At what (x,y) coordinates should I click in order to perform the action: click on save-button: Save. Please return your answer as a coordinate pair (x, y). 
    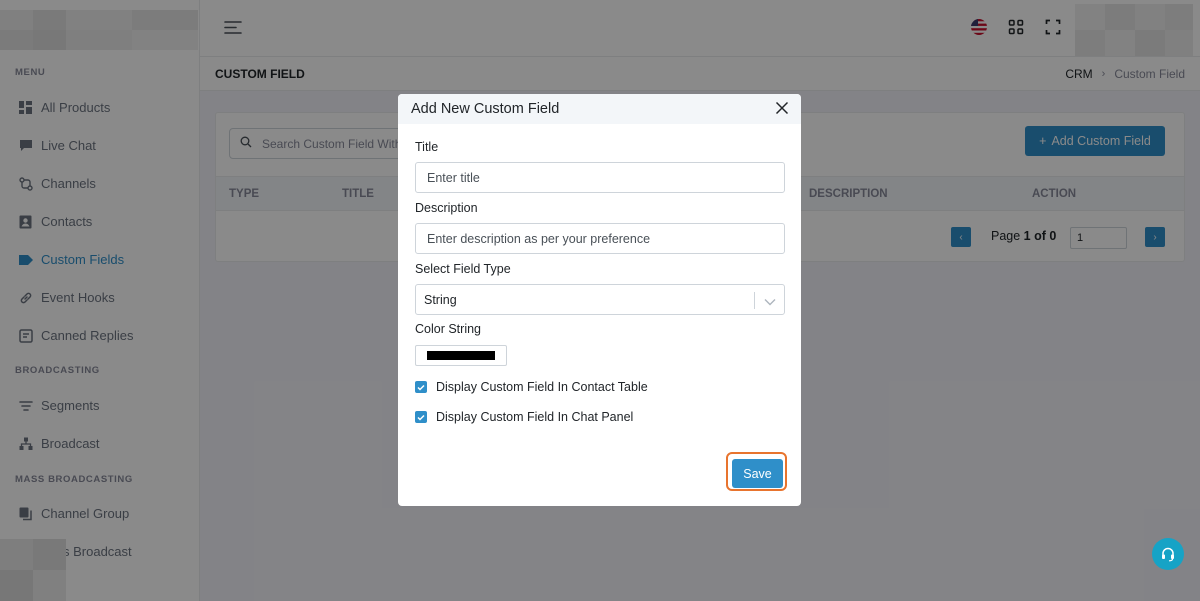
    Looking at the image, I should click on (757, 473).